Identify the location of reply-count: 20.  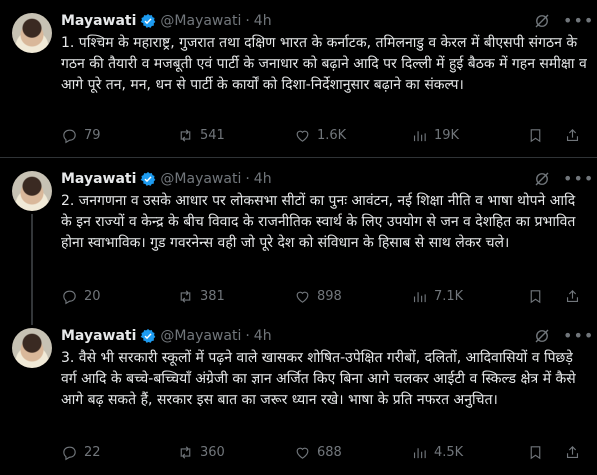
(92, 296).